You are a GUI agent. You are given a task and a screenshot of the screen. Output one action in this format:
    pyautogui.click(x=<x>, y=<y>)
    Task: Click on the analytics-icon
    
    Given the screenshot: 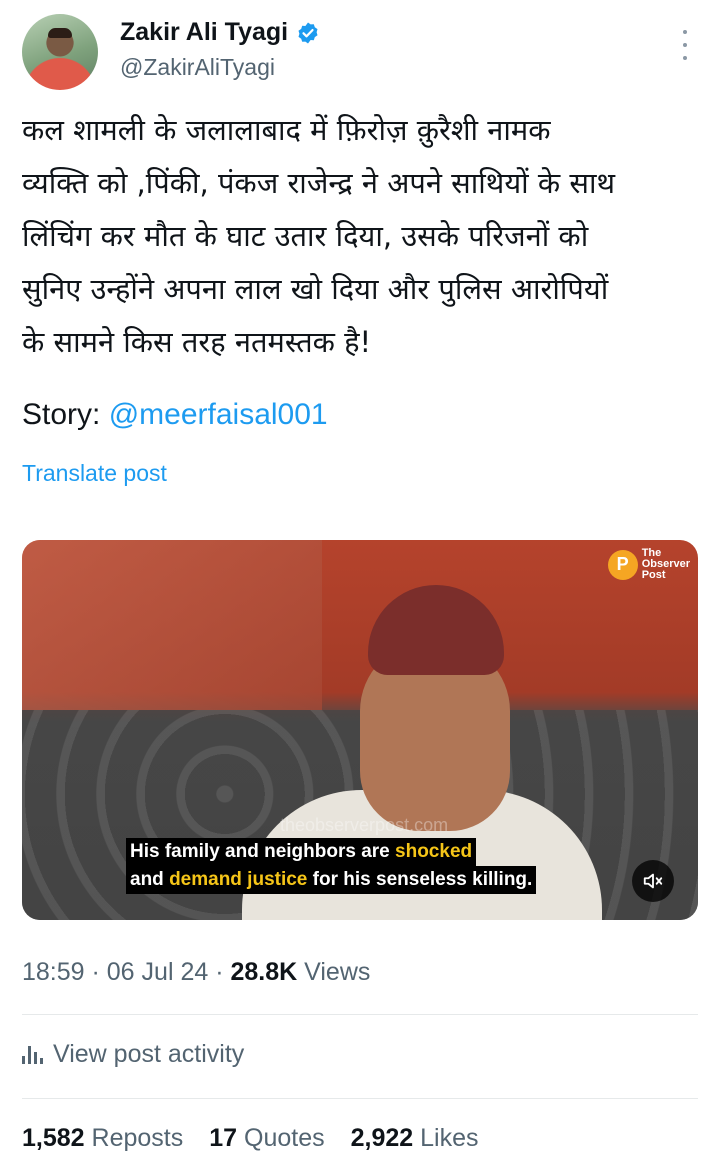 What is the action you would take?
    pyautogui.click(x=32, y=1054)
    